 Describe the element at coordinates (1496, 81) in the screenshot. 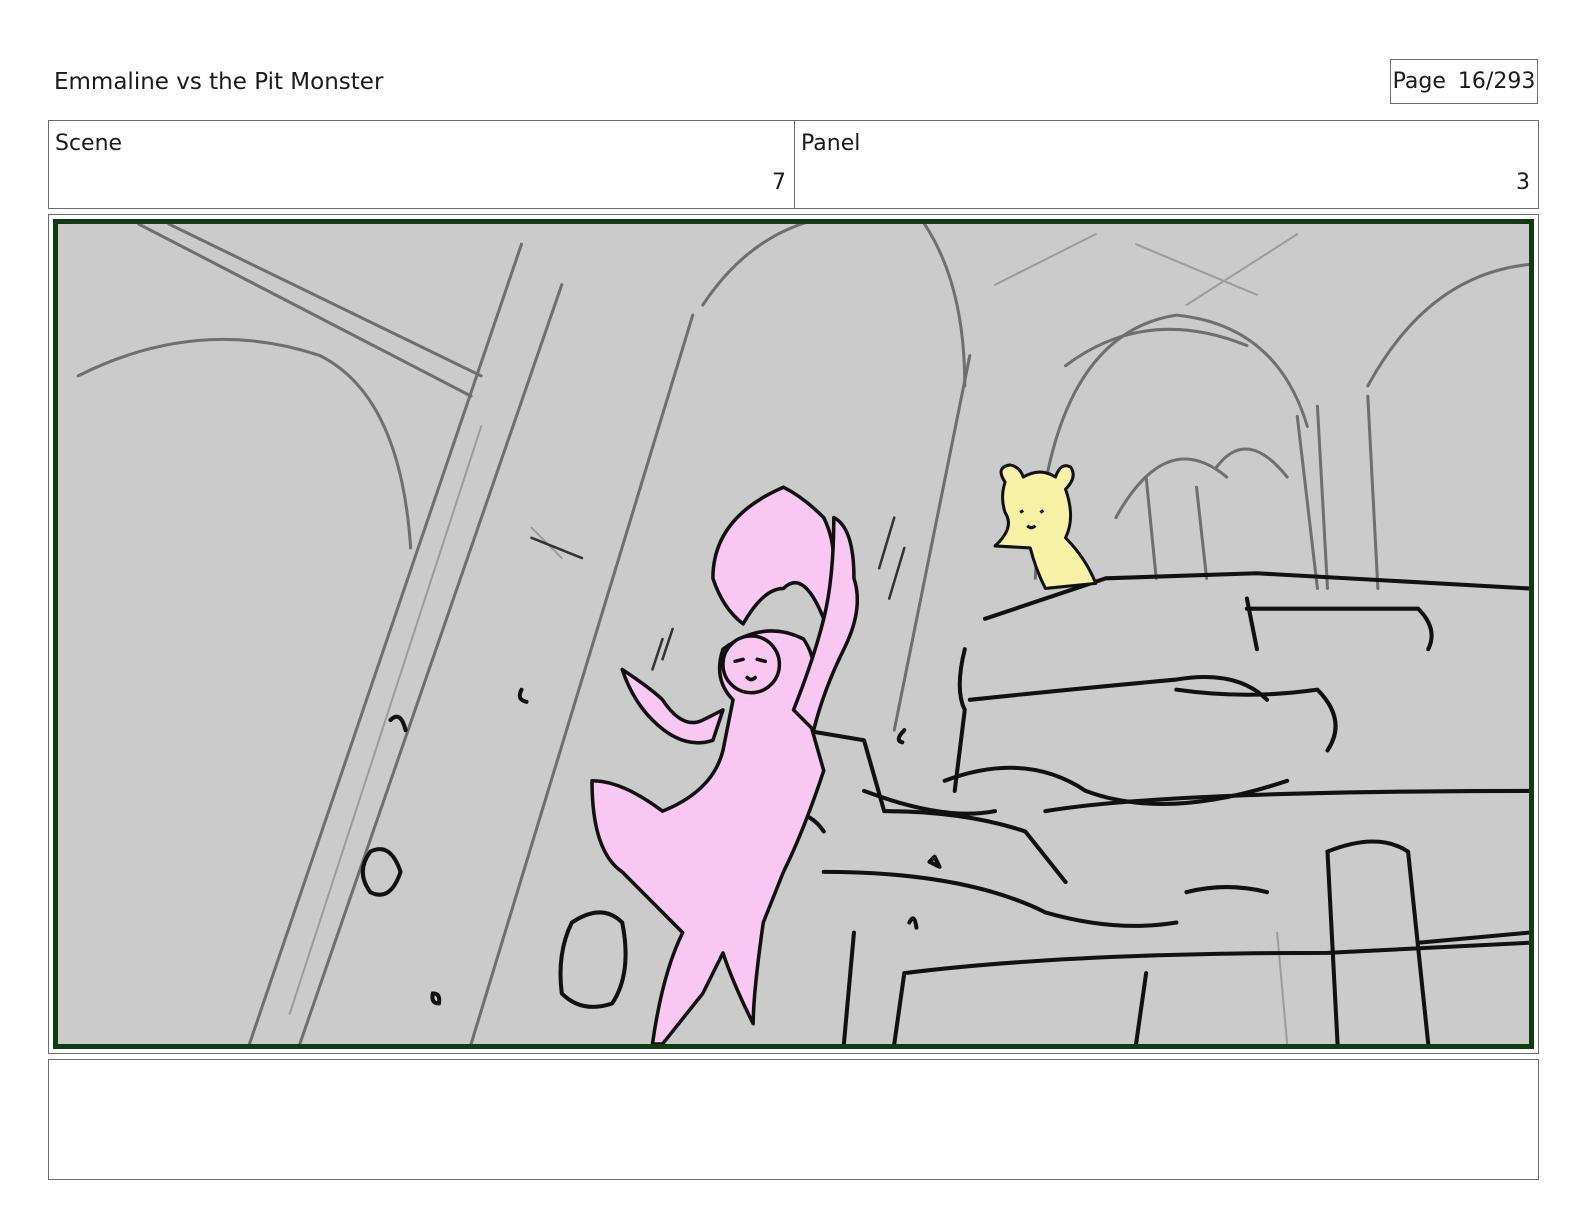

I see `page-number: 16/293` at that location.